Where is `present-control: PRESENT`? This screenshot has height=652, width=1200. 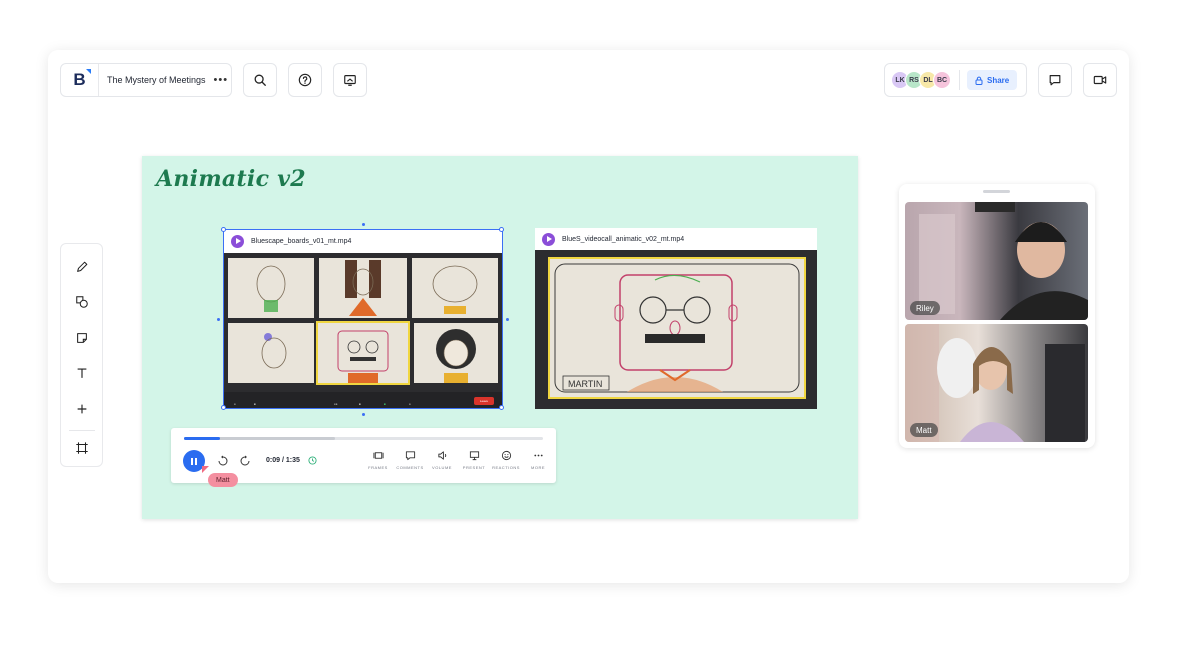
present-control: PRESENT is located at coordinates (474, 460).